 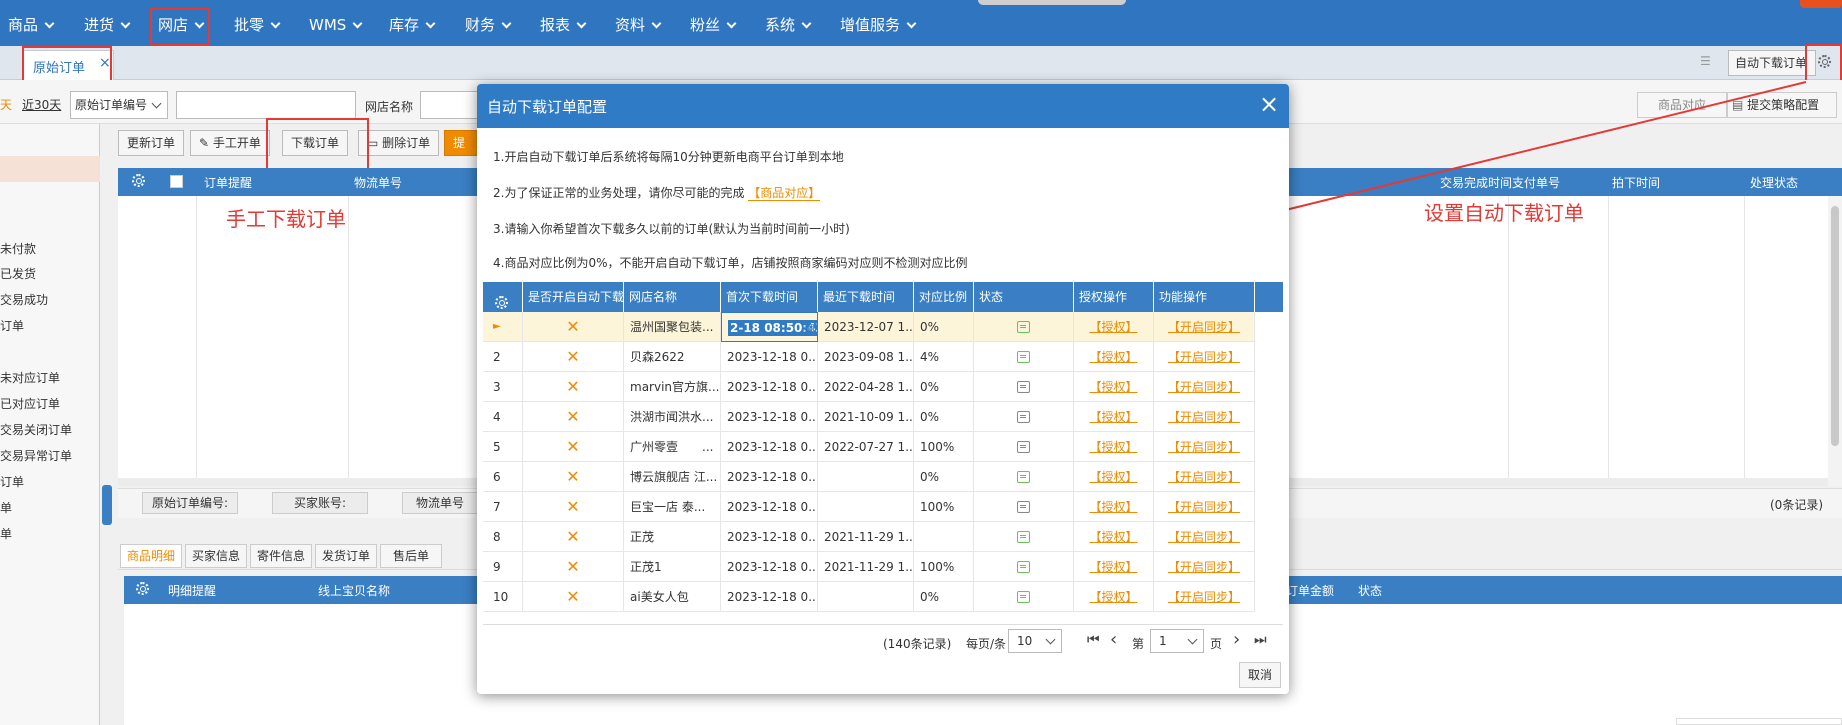 What do you see at coordinates (668, 157) in the screenshot?
I see `instruction-1: 1.开启自动下载订单后系统将每隔10分钟更新电商平台订单到本地` at bounding box center [668, 157].